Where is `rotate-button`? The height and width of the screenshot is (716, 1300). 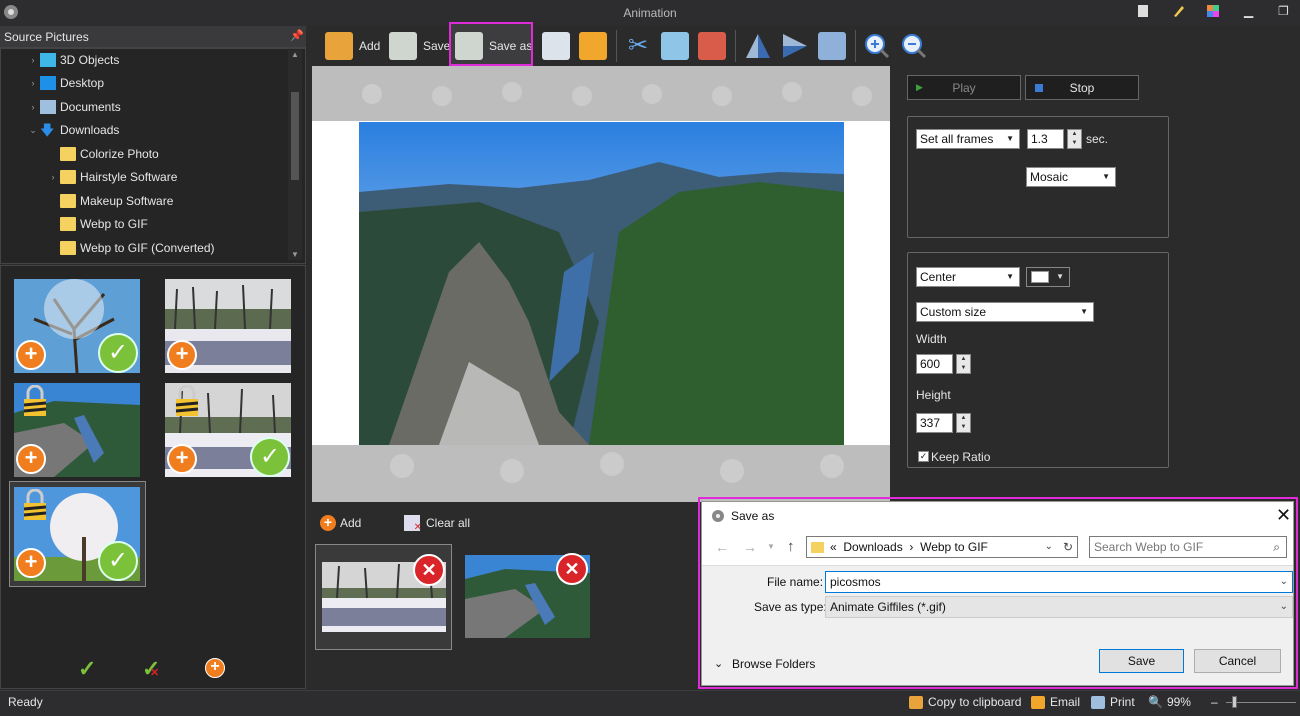
rotate-button is located at coordinates (835, 46).